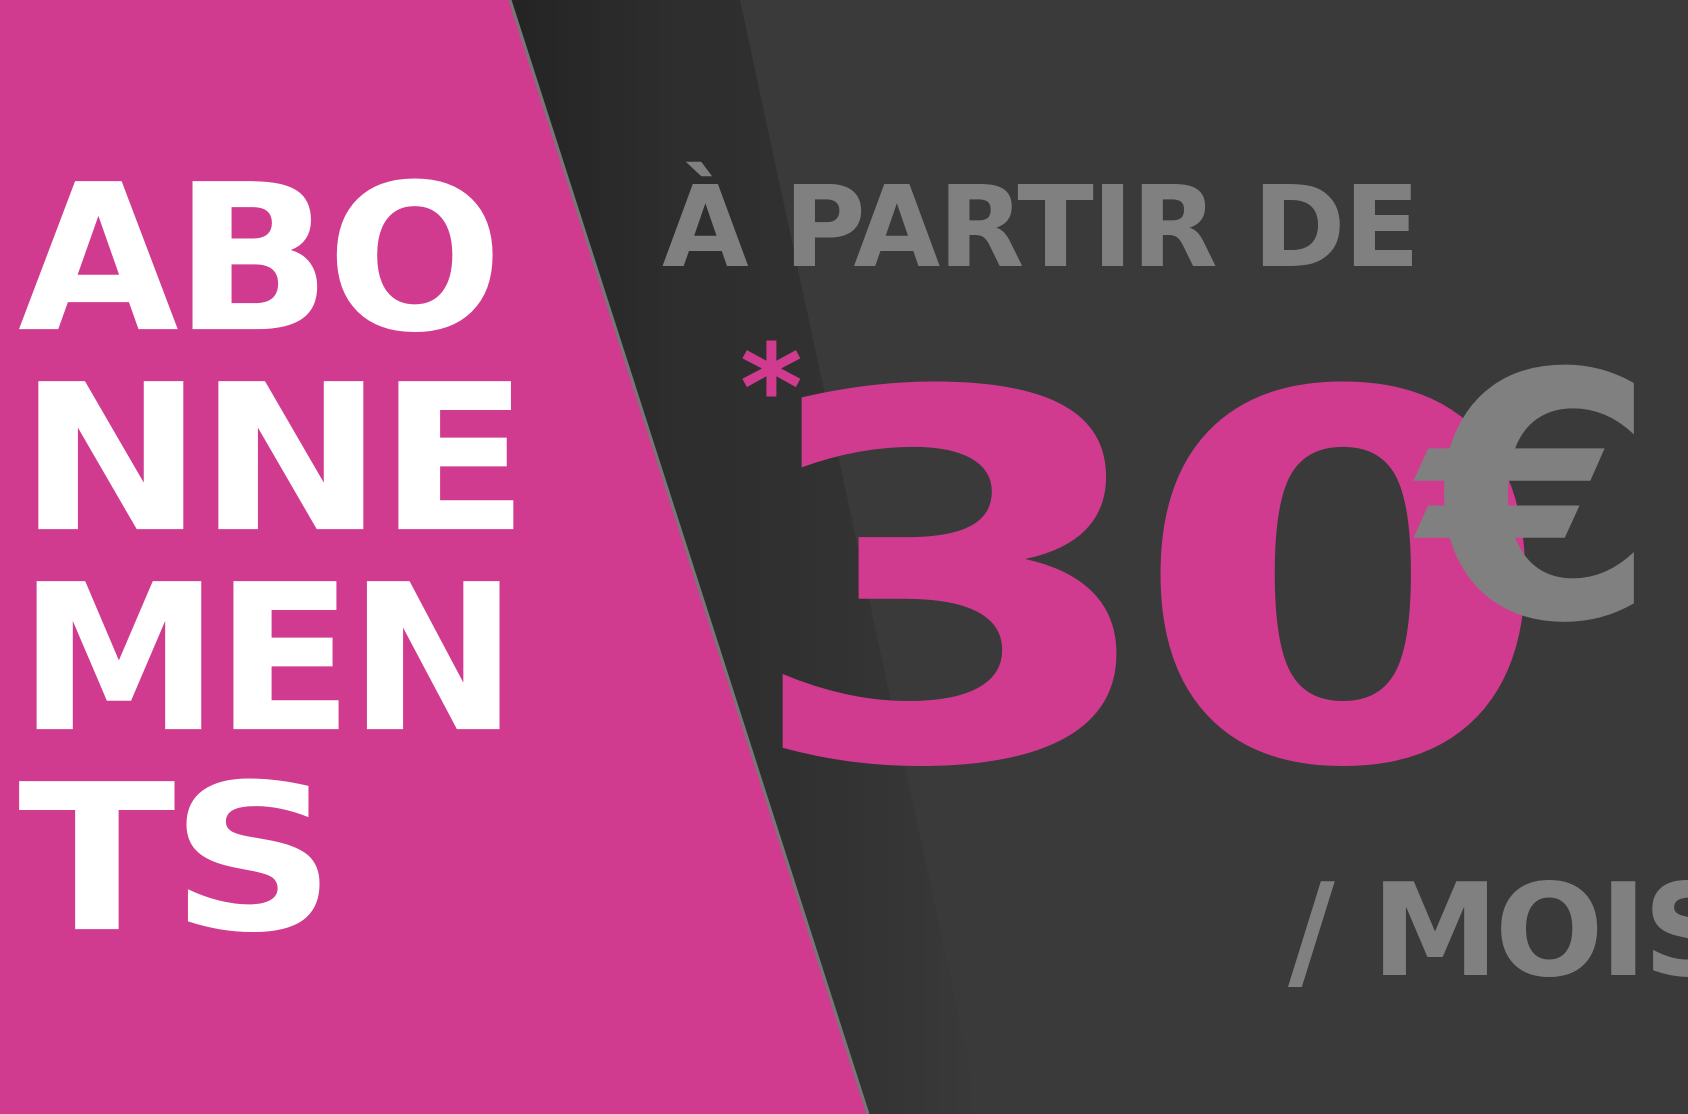  I want to click on headline-line-1: ABO, so click(260, 259).